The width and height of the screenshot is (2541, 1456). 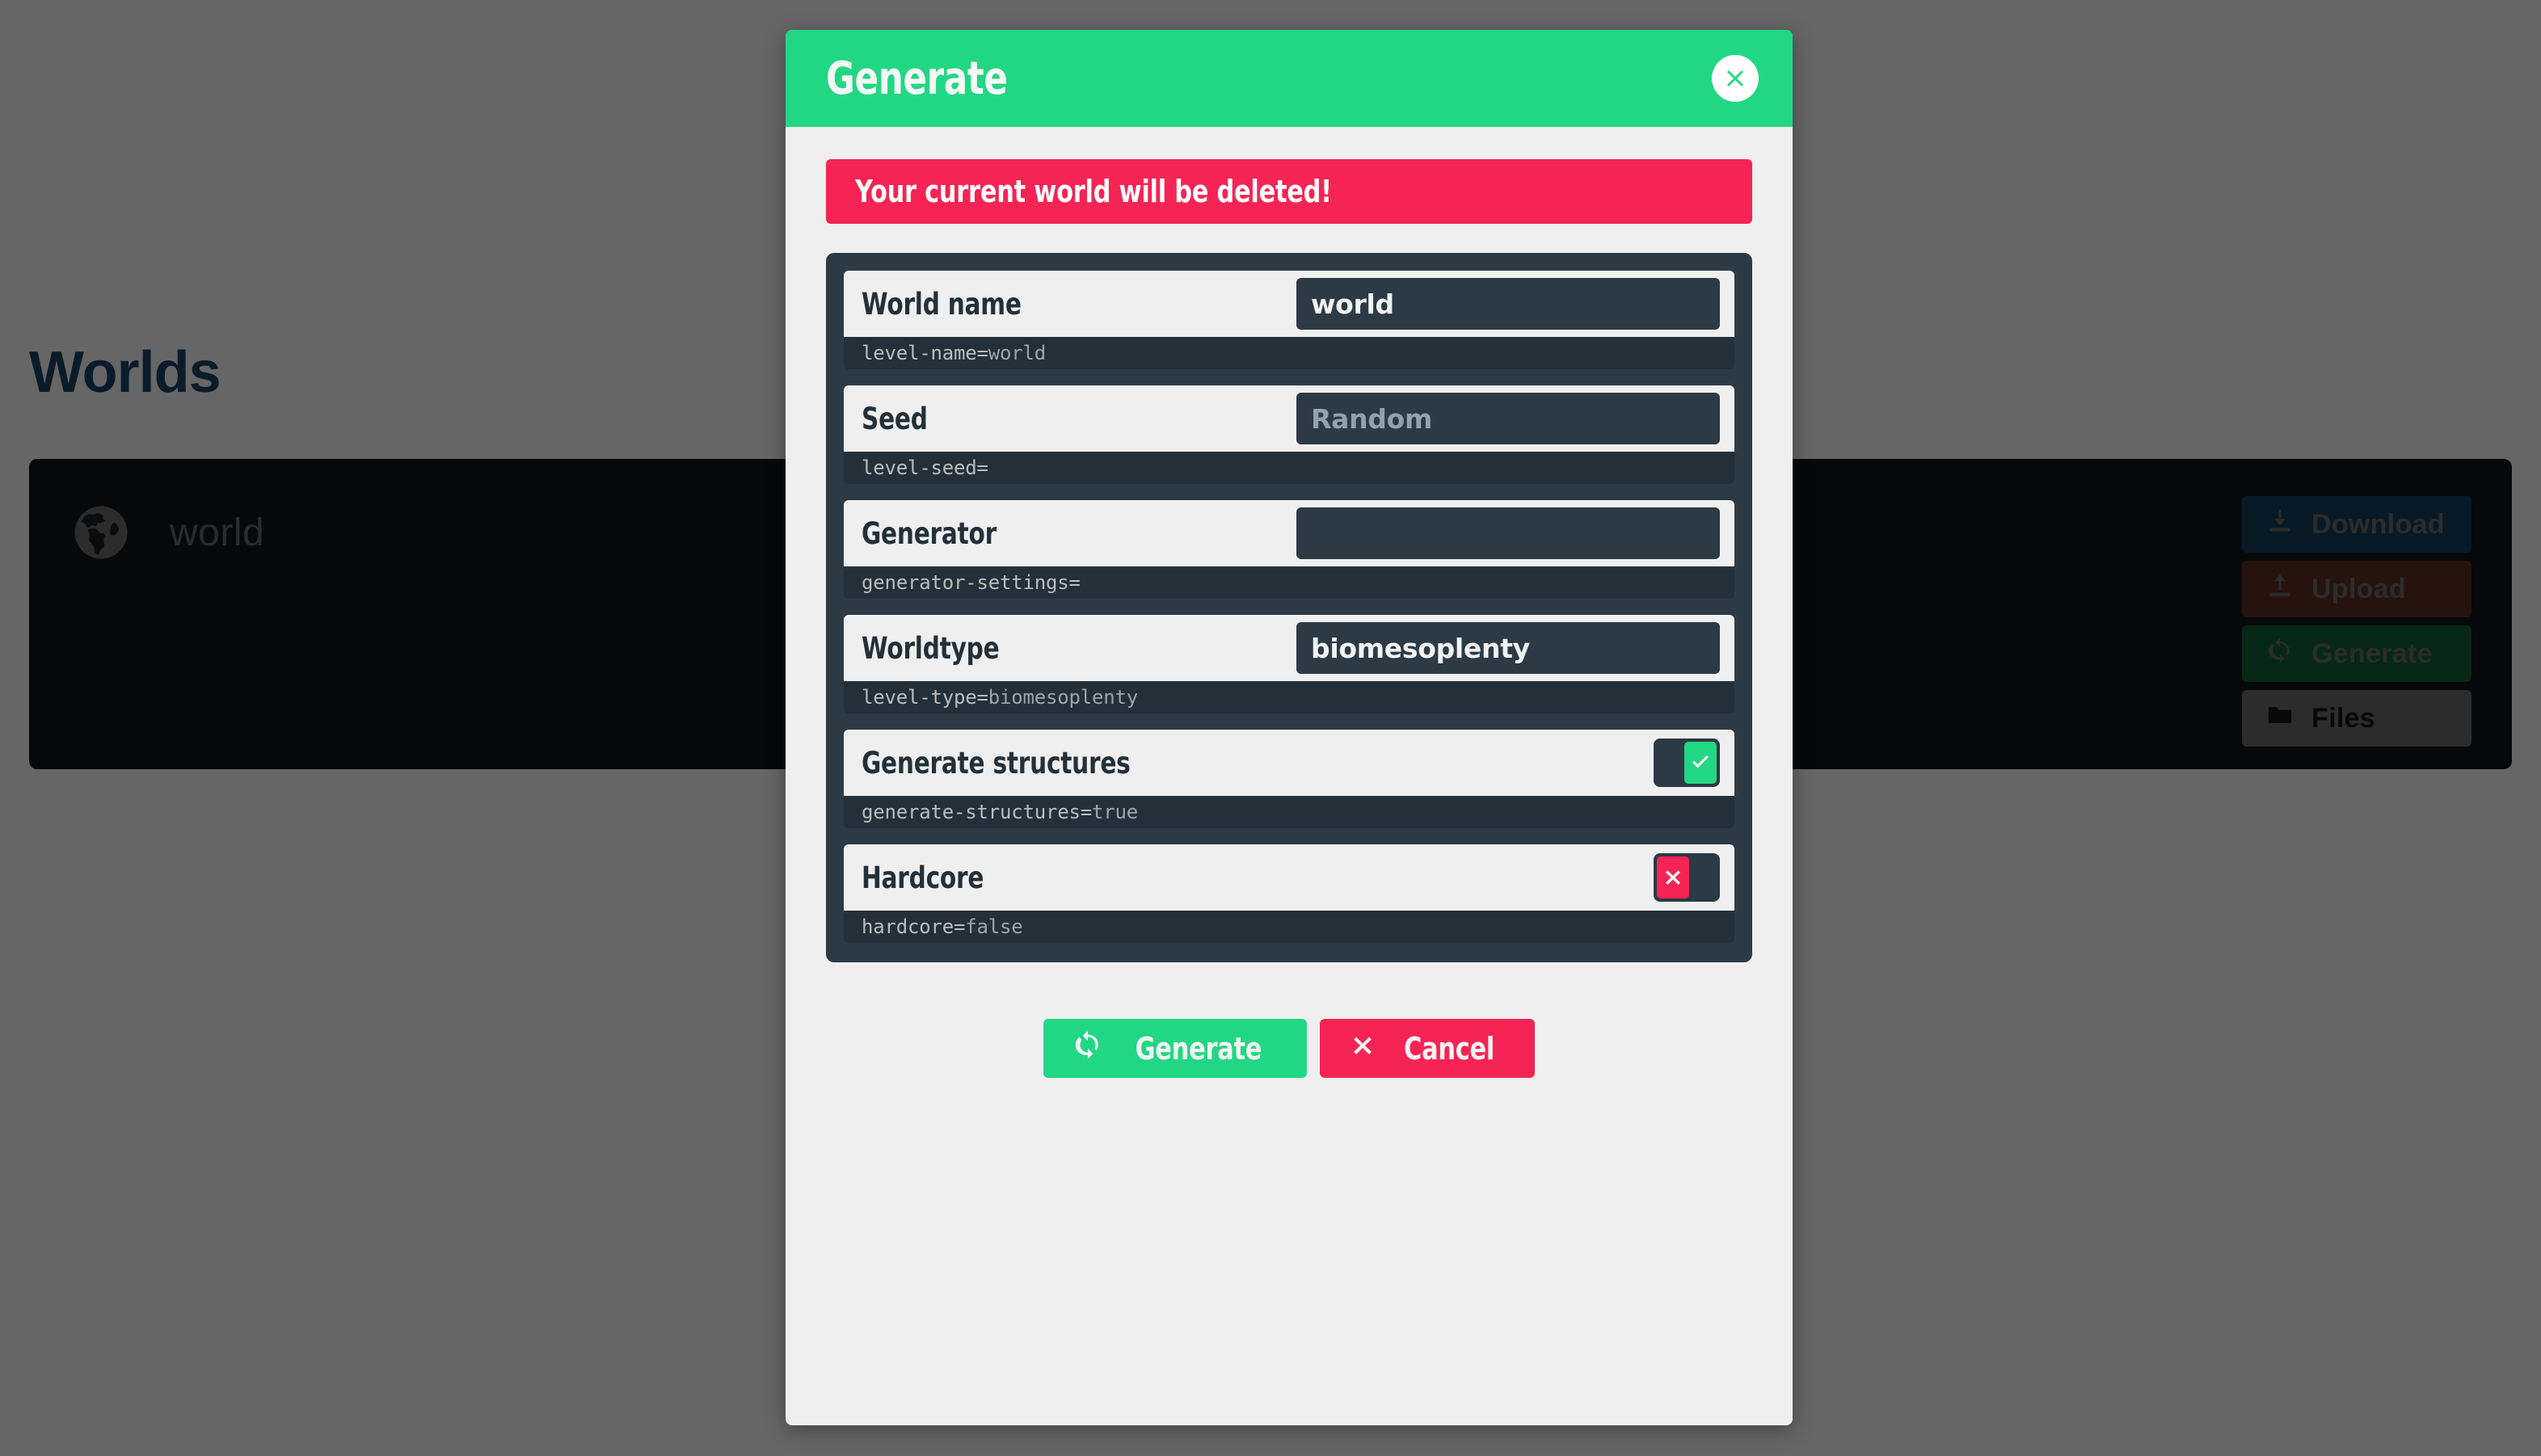 What do you see at coordinates (1017, 353) in the screenshot?
I see `code-value: world` at bounding box center [1017, 353].